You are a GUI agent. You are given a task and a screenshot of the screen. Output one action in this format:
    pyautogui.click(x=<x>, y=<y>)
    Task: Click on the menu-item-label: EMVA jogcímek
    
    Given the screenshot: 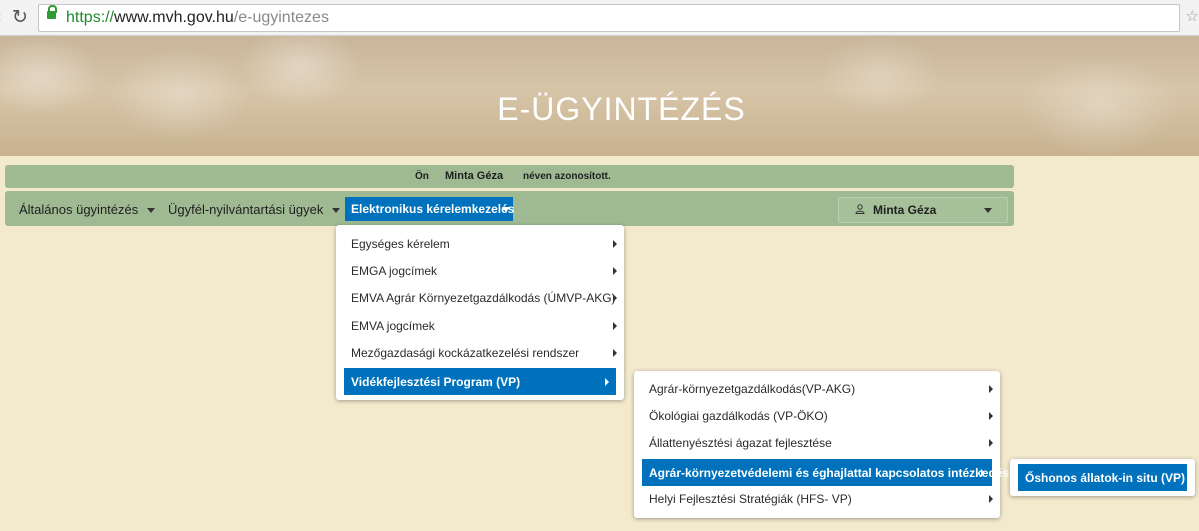 What is the action you would take?
    pyautogui.click(x=393, y=326)
    